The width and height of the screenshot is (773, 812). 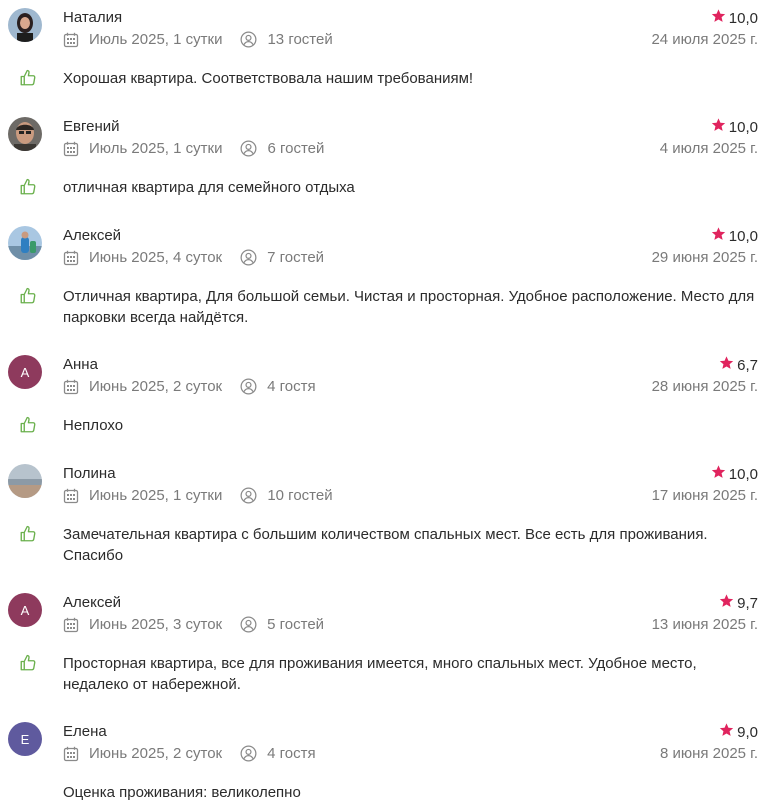 What do you see at coordinates (89, 473) in the screenshot?
I see `reviewer-name: Полина` at bounding box center [89, 473].